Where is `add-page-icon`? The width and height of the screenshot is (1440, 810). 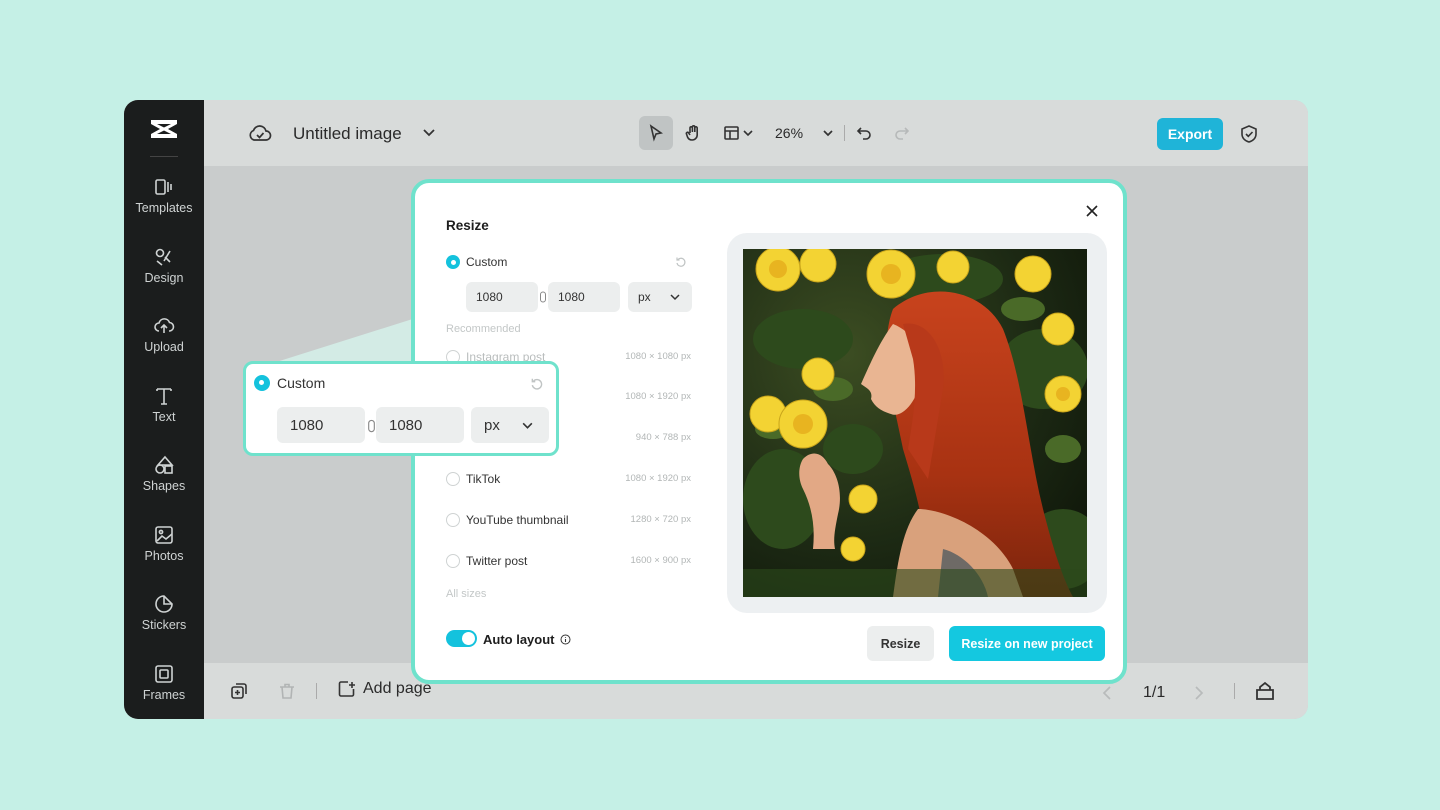 add-page-icon is located at coordinates (346, 689).